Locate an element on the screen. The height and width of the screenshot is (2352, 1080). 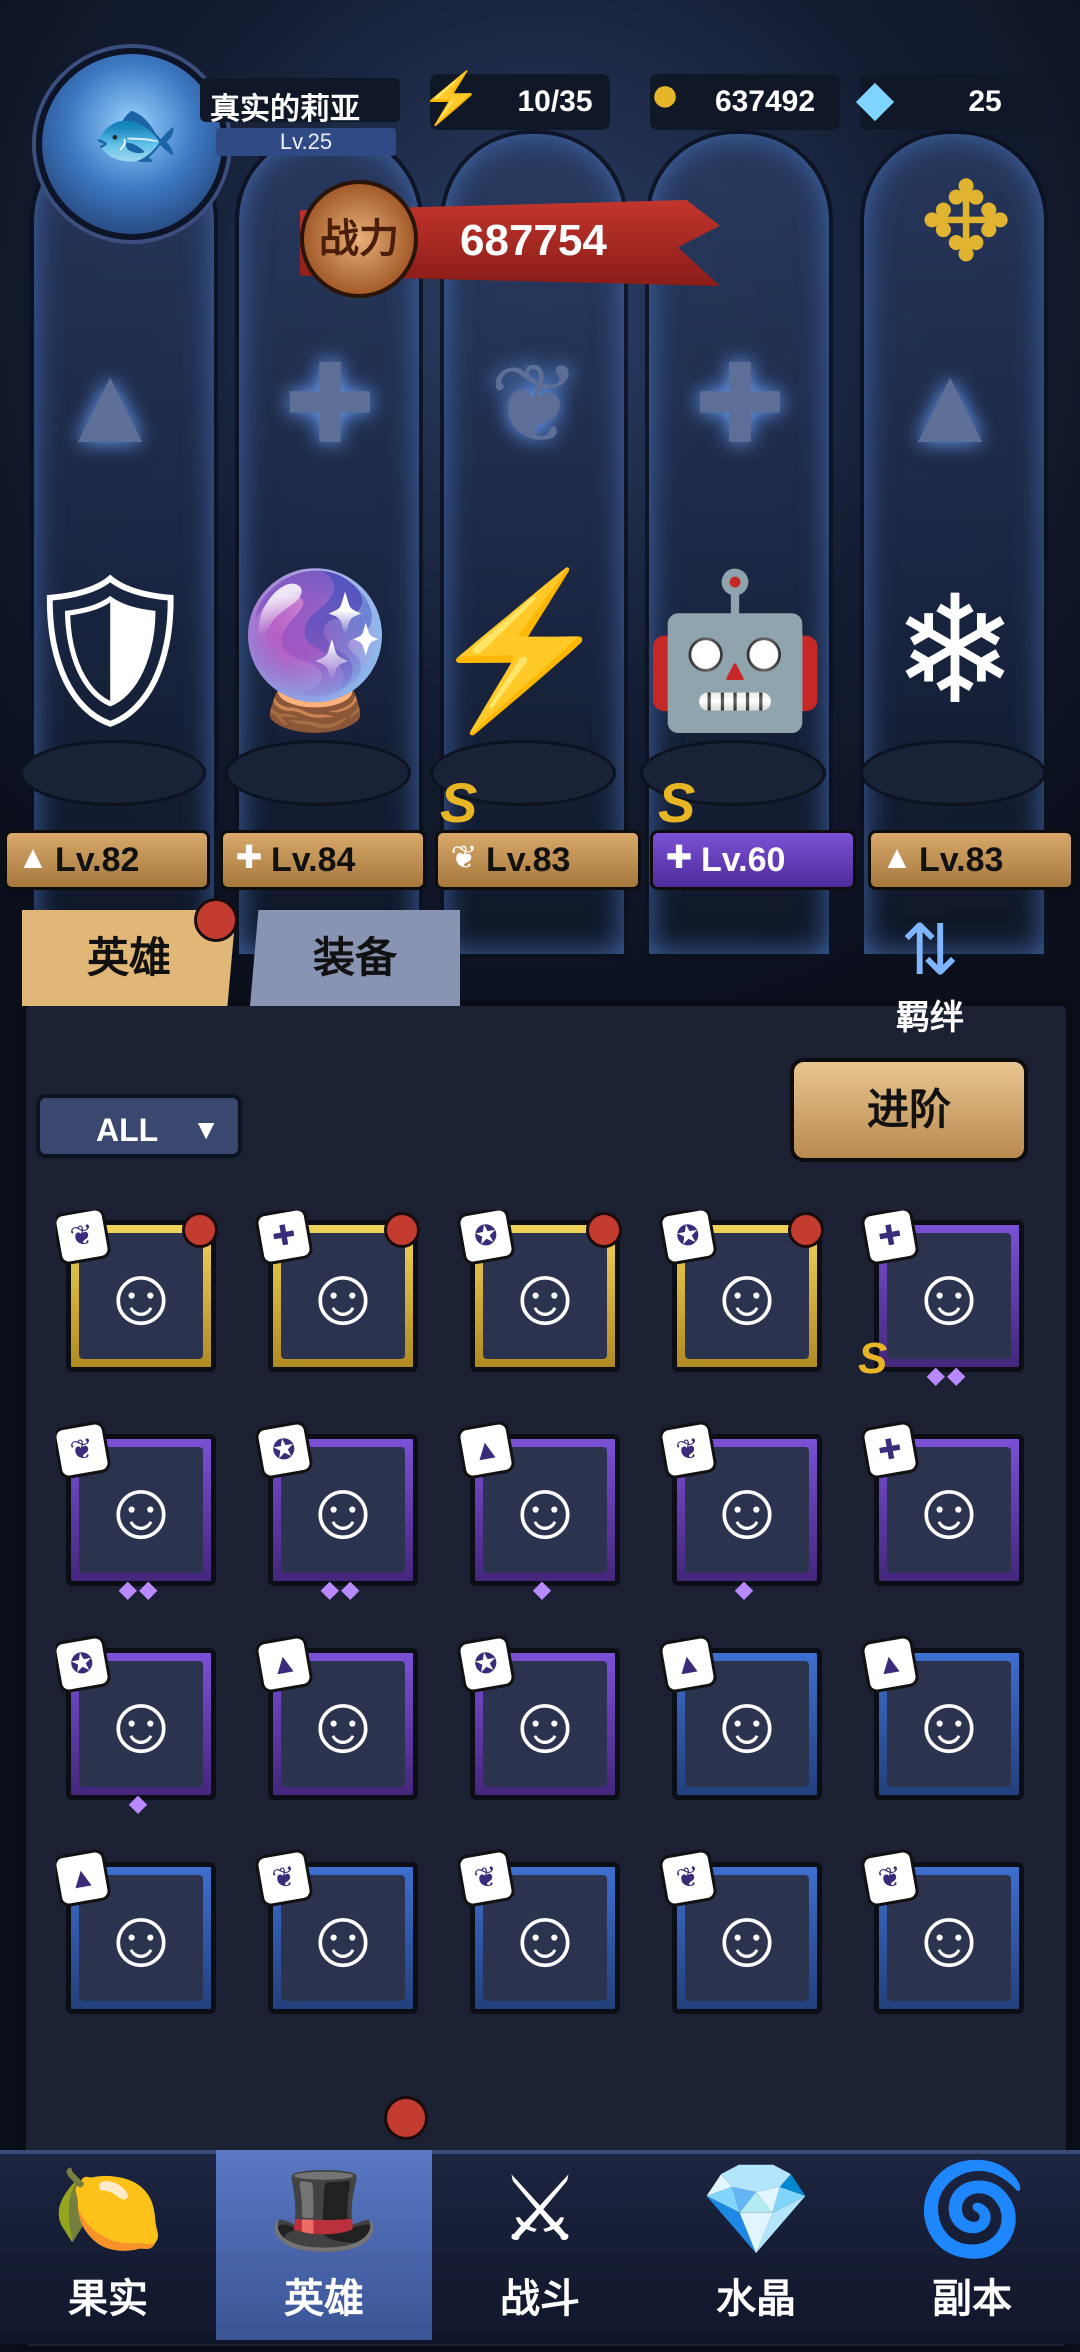
sword-icon: ⚔ is located at coordinates (540, 2210).